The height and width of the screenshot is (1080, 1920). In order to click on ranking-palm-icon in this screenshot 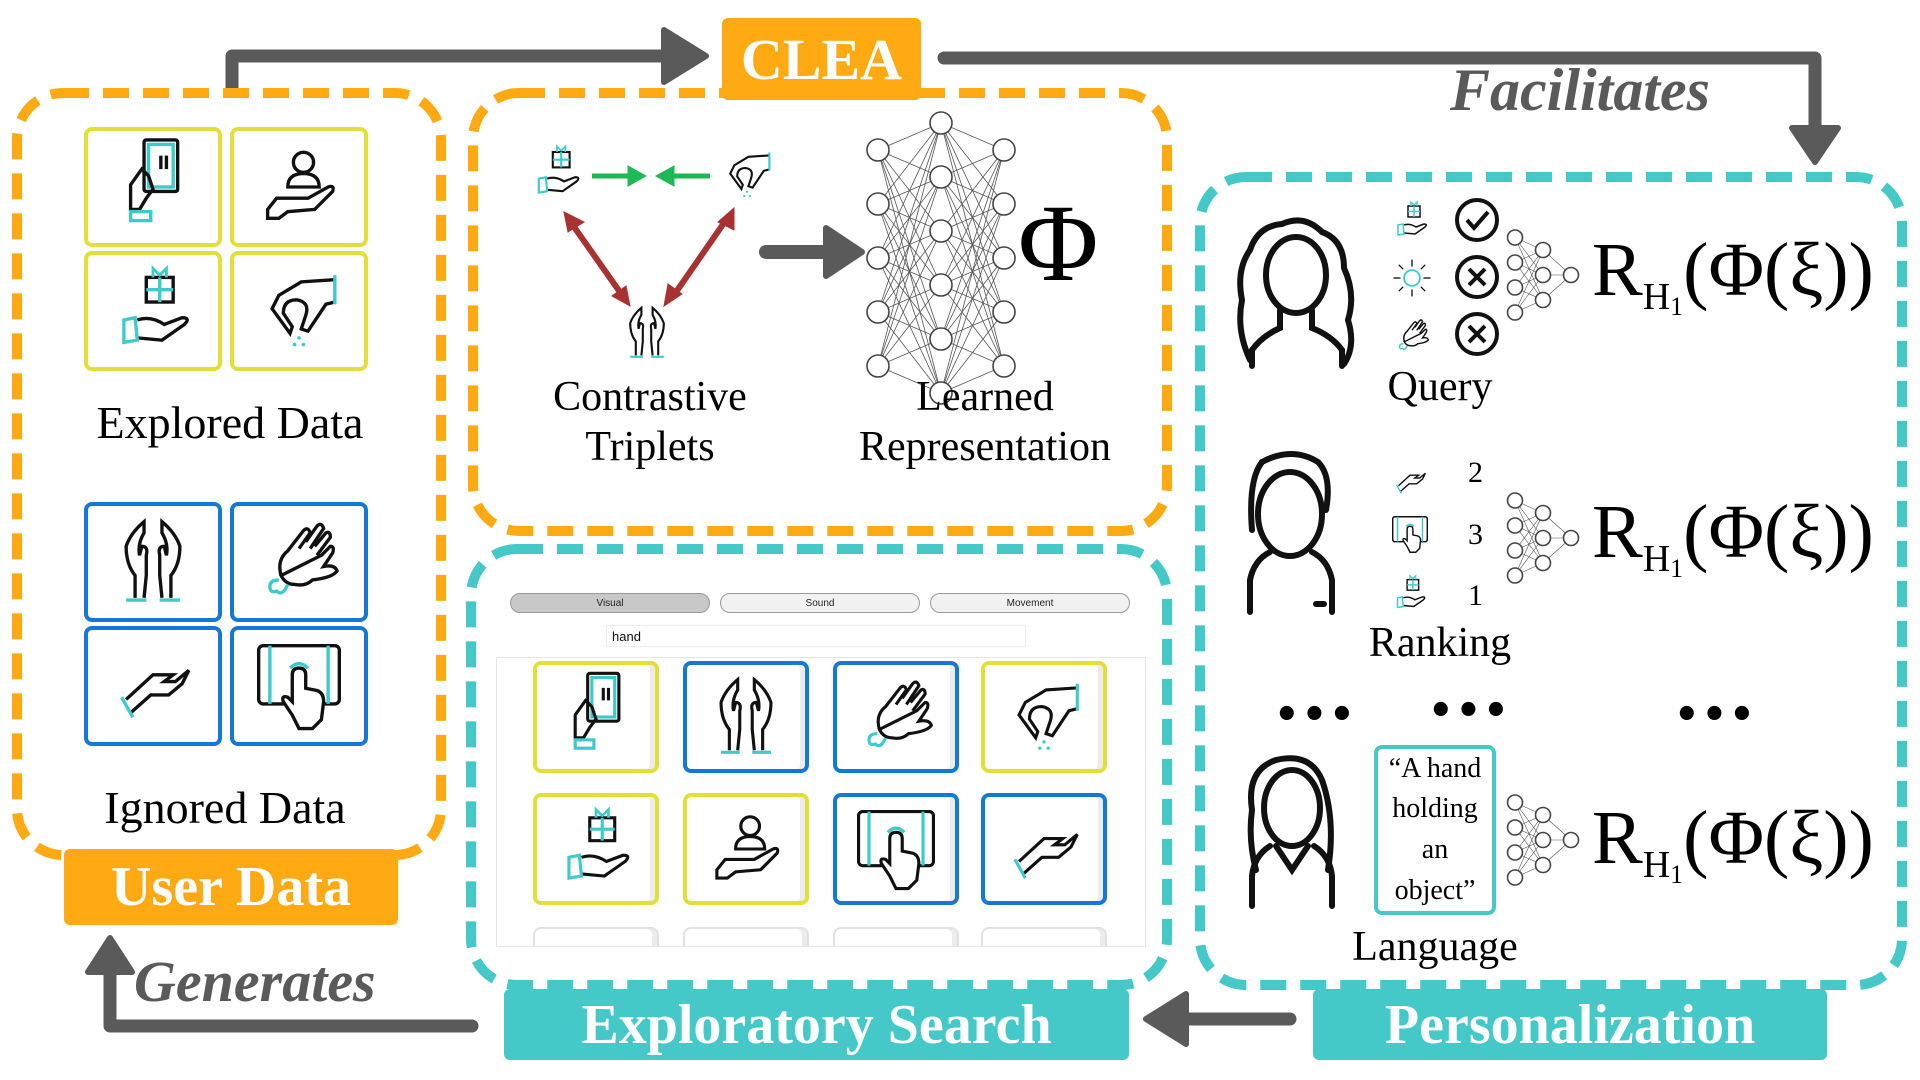, I will do `click(1411, 483)`.